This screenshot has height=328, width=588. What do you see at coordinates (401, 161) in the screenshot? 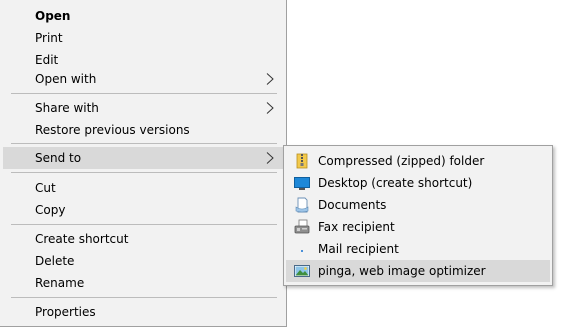
I see `submenu-item-label: Compressed (zipped) folder` at bounding box center [401, 161].